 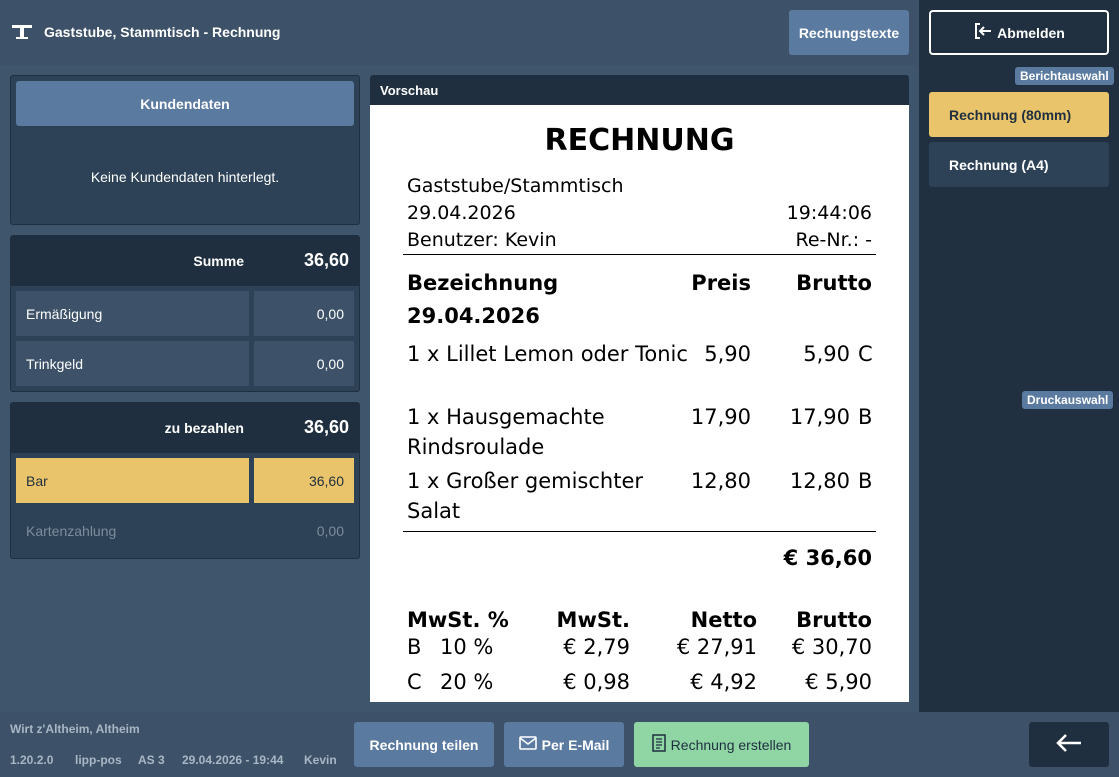 What do you see at coordinates (326, 427) in the screenshot?
I see `to-pay-value: 36,60` at bounding box center [326, 427].